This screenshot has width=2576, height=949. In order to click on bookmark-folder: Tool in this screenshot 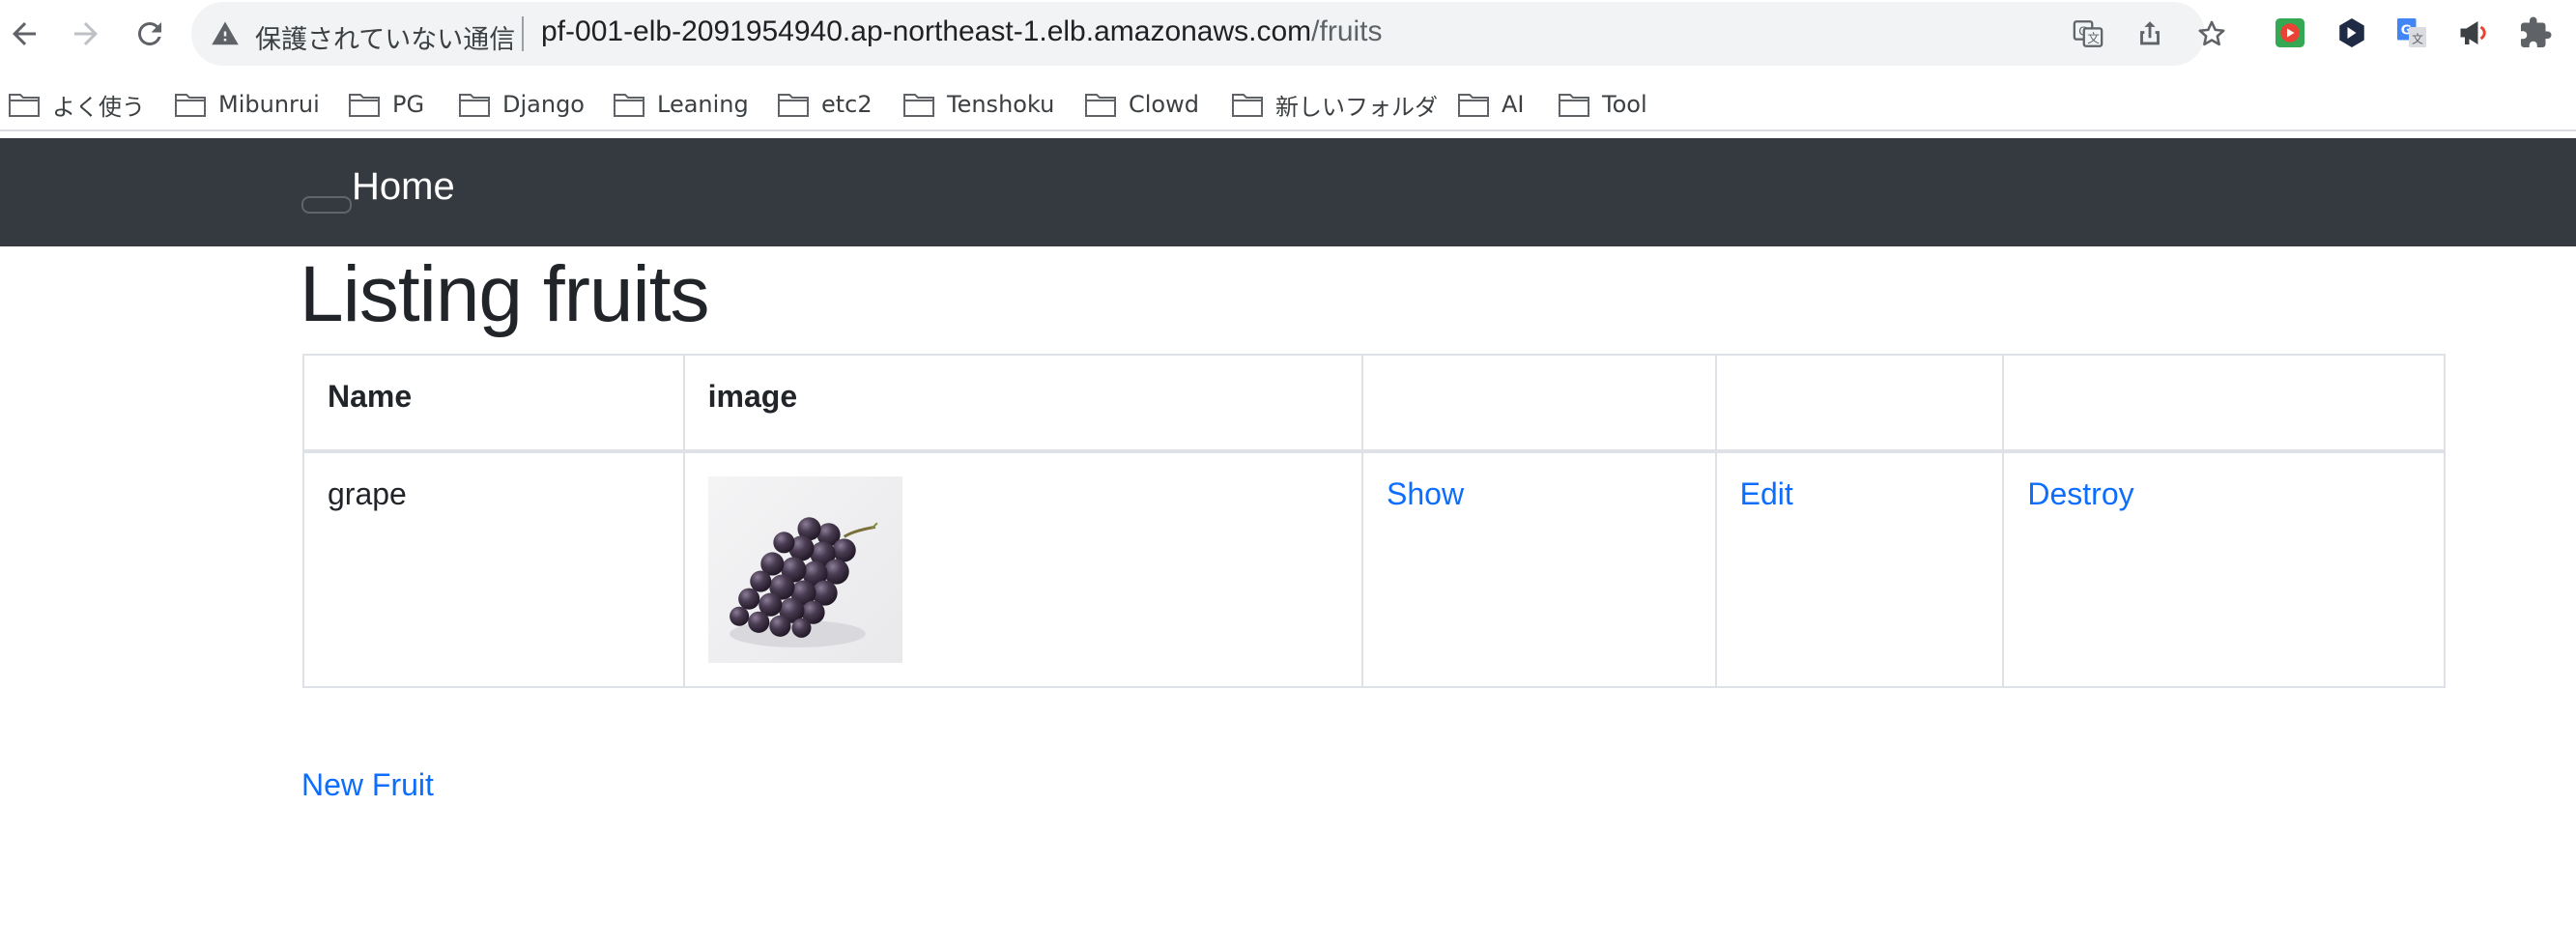, I will do `click(1603, 104)`.